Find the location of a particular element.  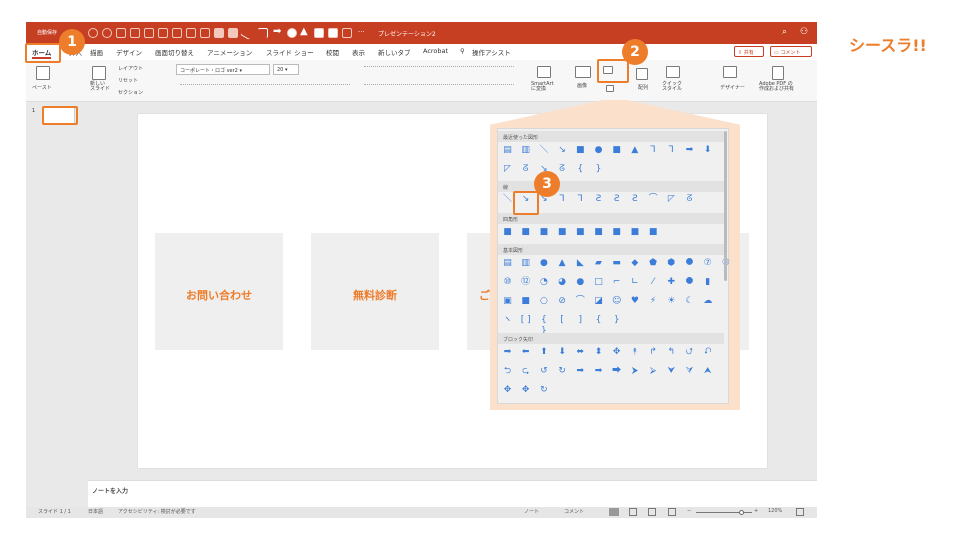

grid-icon is located at coordinates (233, 33).